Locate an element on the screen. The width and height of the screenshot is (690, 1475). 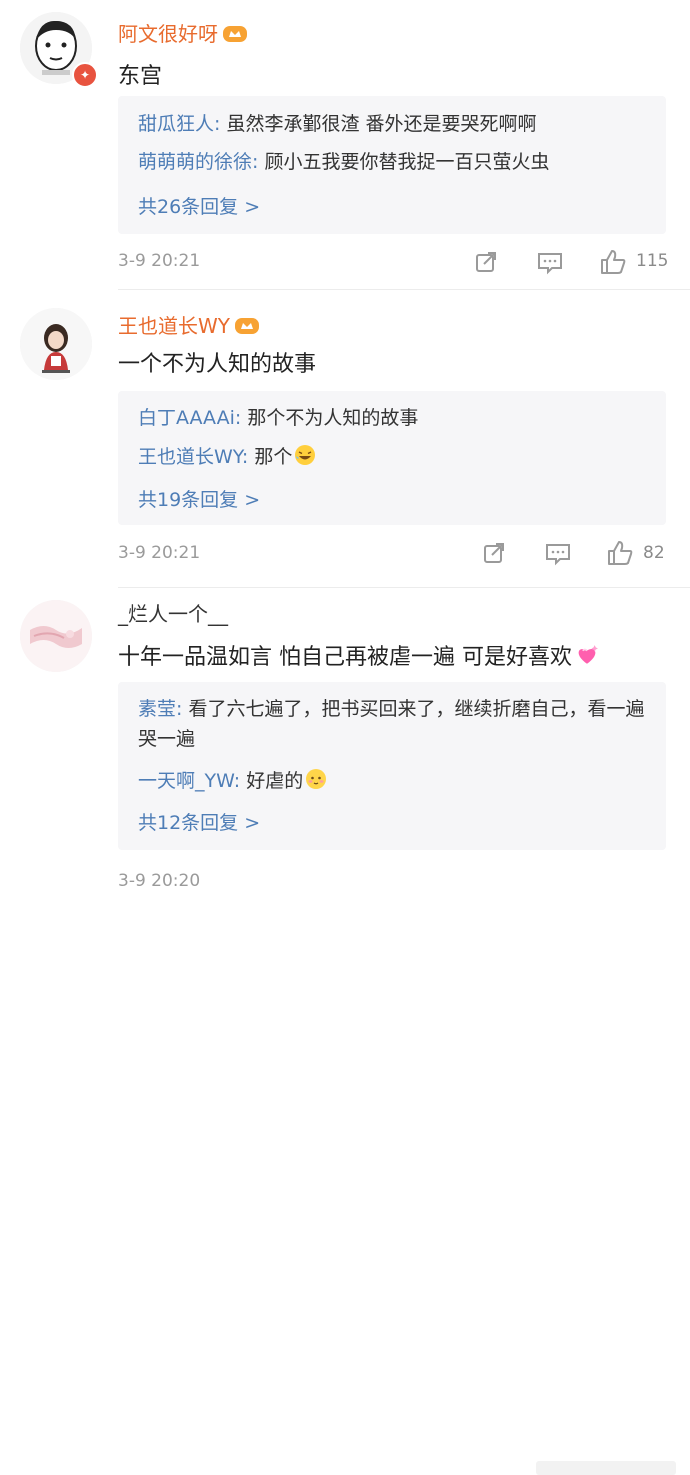
blushing-emoji-icon is located at coordinates (316, 779).